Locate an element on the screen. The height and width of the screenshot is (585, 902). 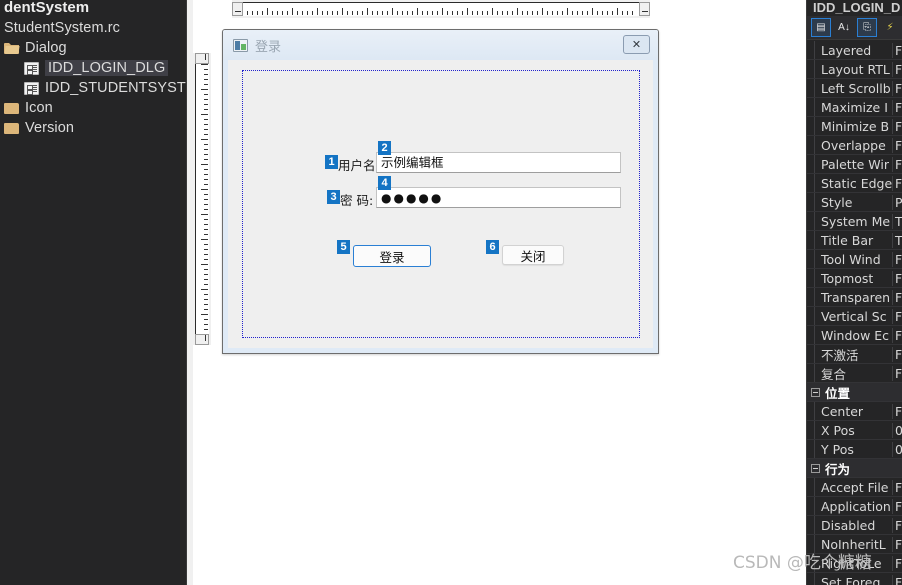
property-row: Overlappe F is located at coordinates (854, 145).